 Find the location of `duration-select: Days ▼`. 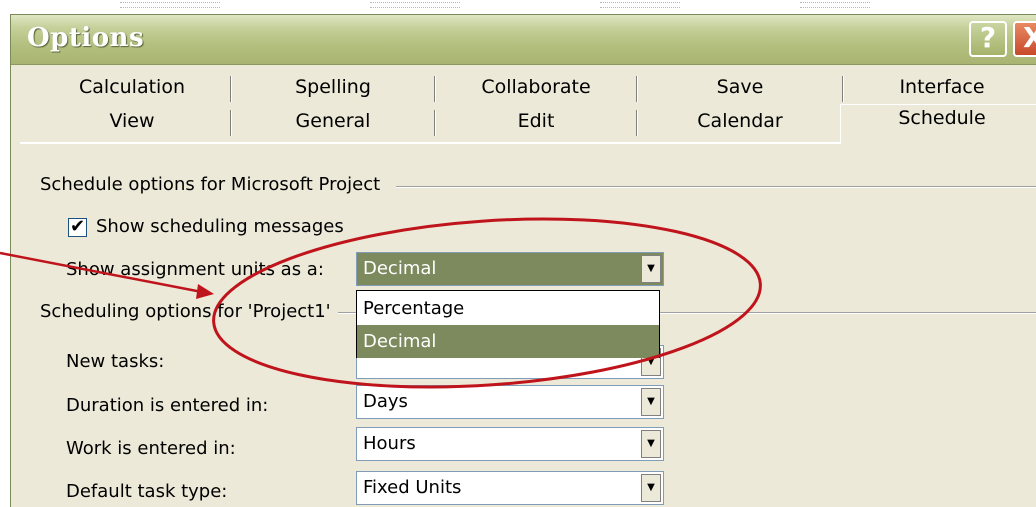

duration-select: Days ▼ is located at coordinates (510, 402).